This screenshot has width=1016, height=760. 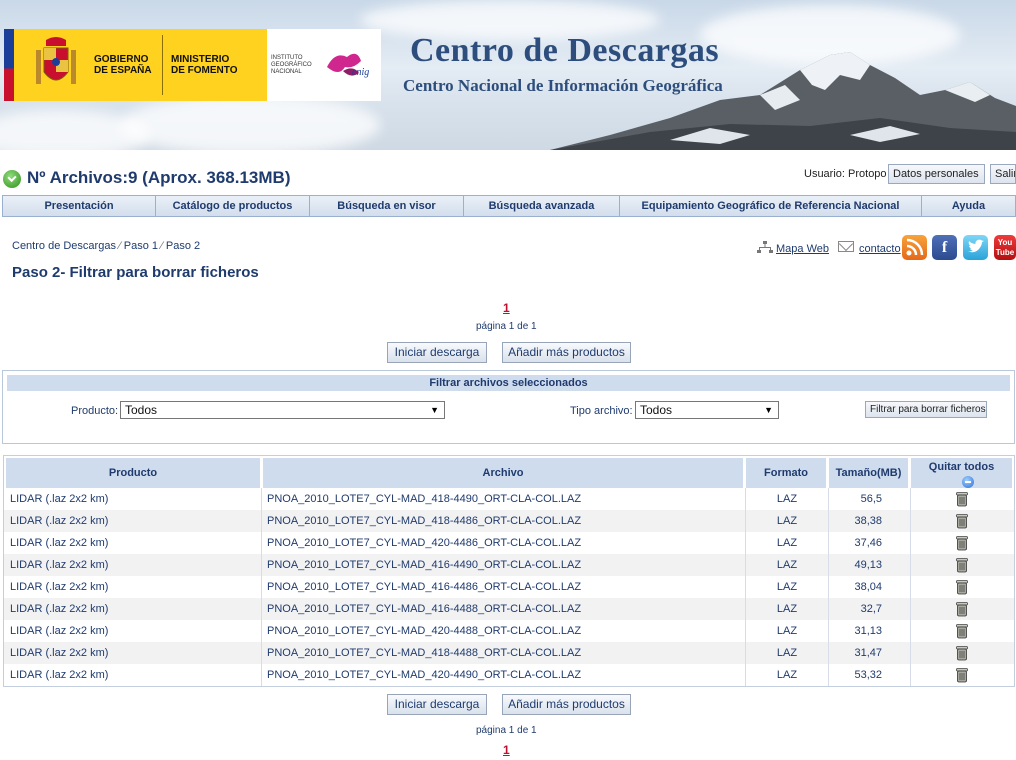 I want to click on file-type-label: Tipo archivo:, so click(x=601, y=411).